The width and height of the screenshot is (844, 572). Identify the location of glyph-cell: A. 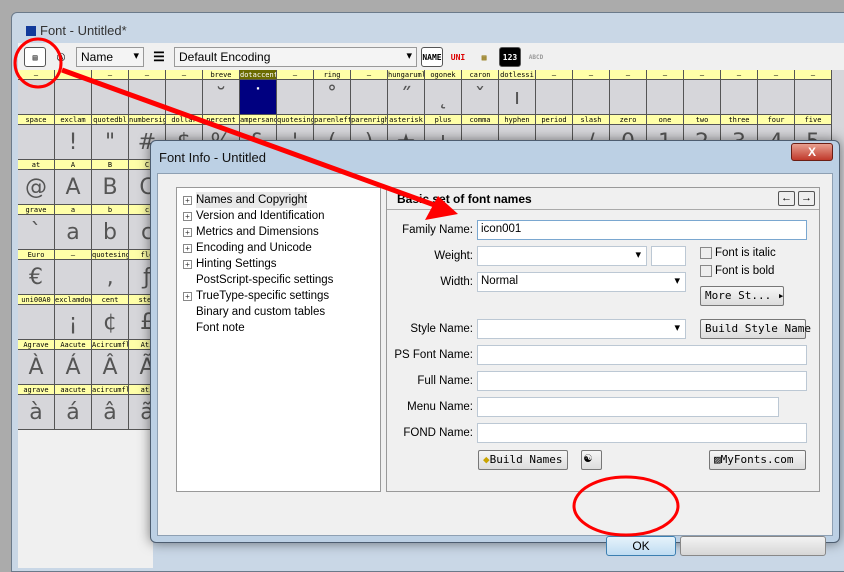
(73, 187).